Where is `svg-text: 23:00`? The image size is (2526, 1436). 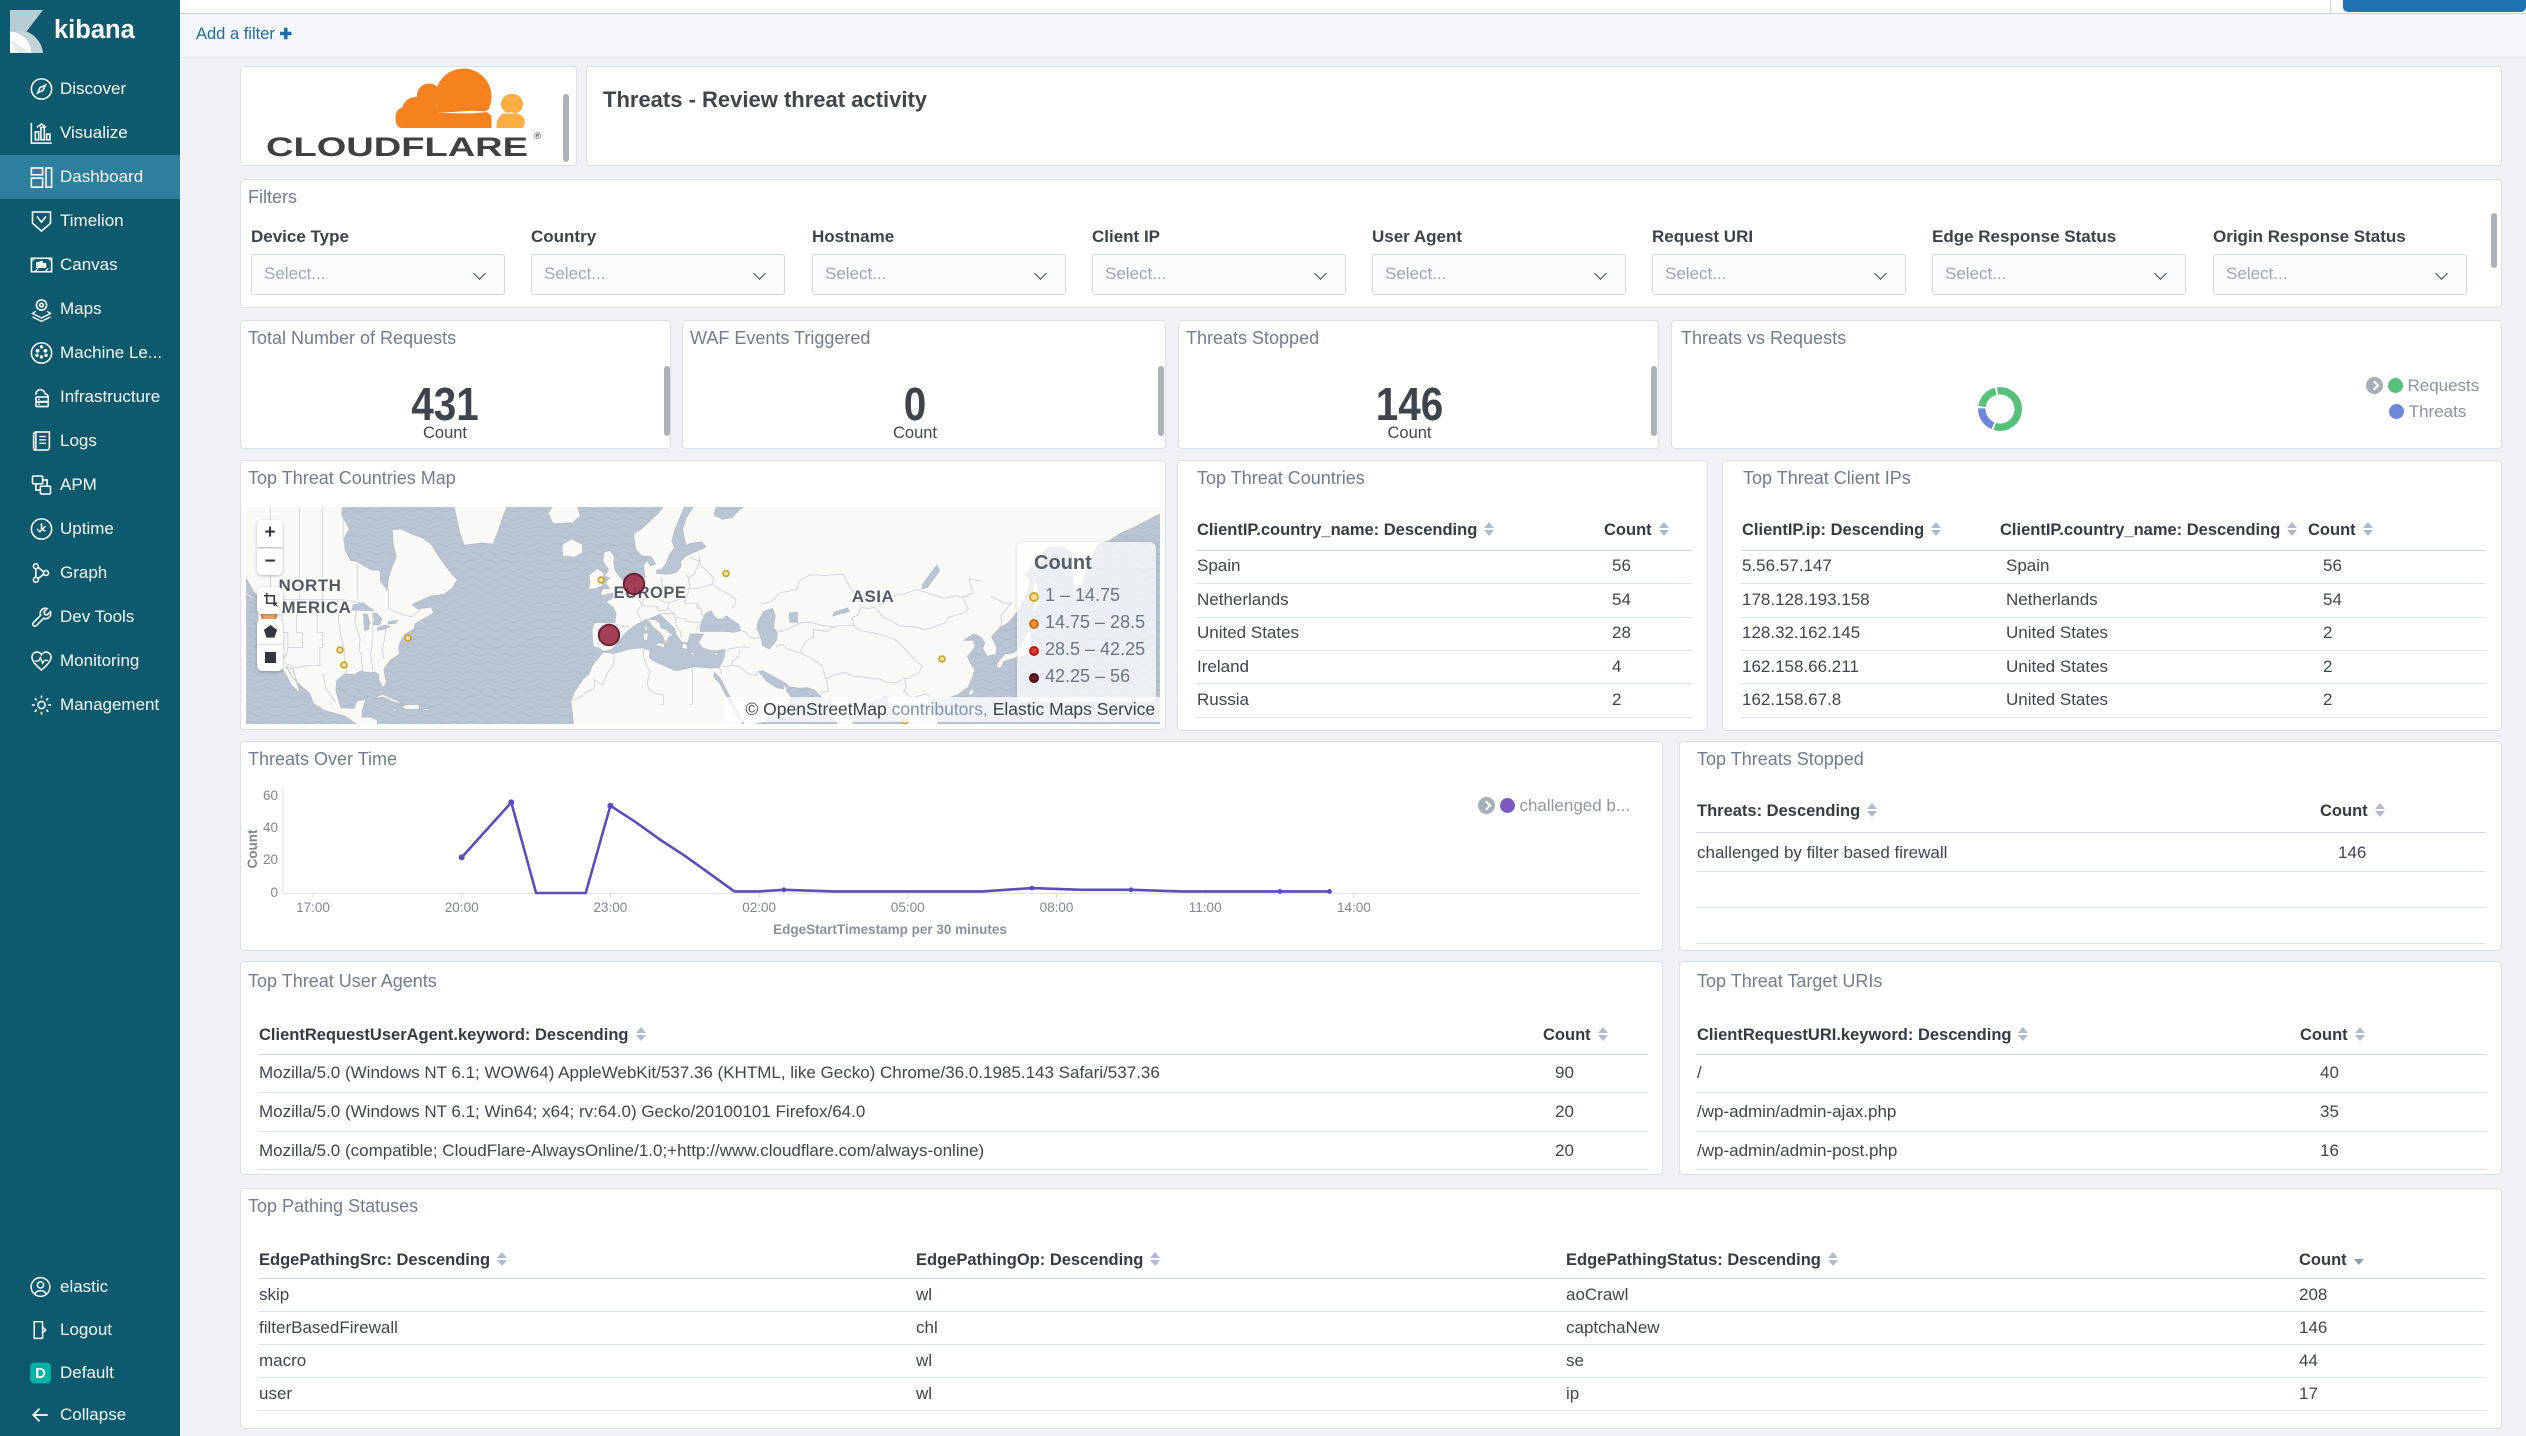 svg-text: 23:00 is located at coordinates (611, 907).